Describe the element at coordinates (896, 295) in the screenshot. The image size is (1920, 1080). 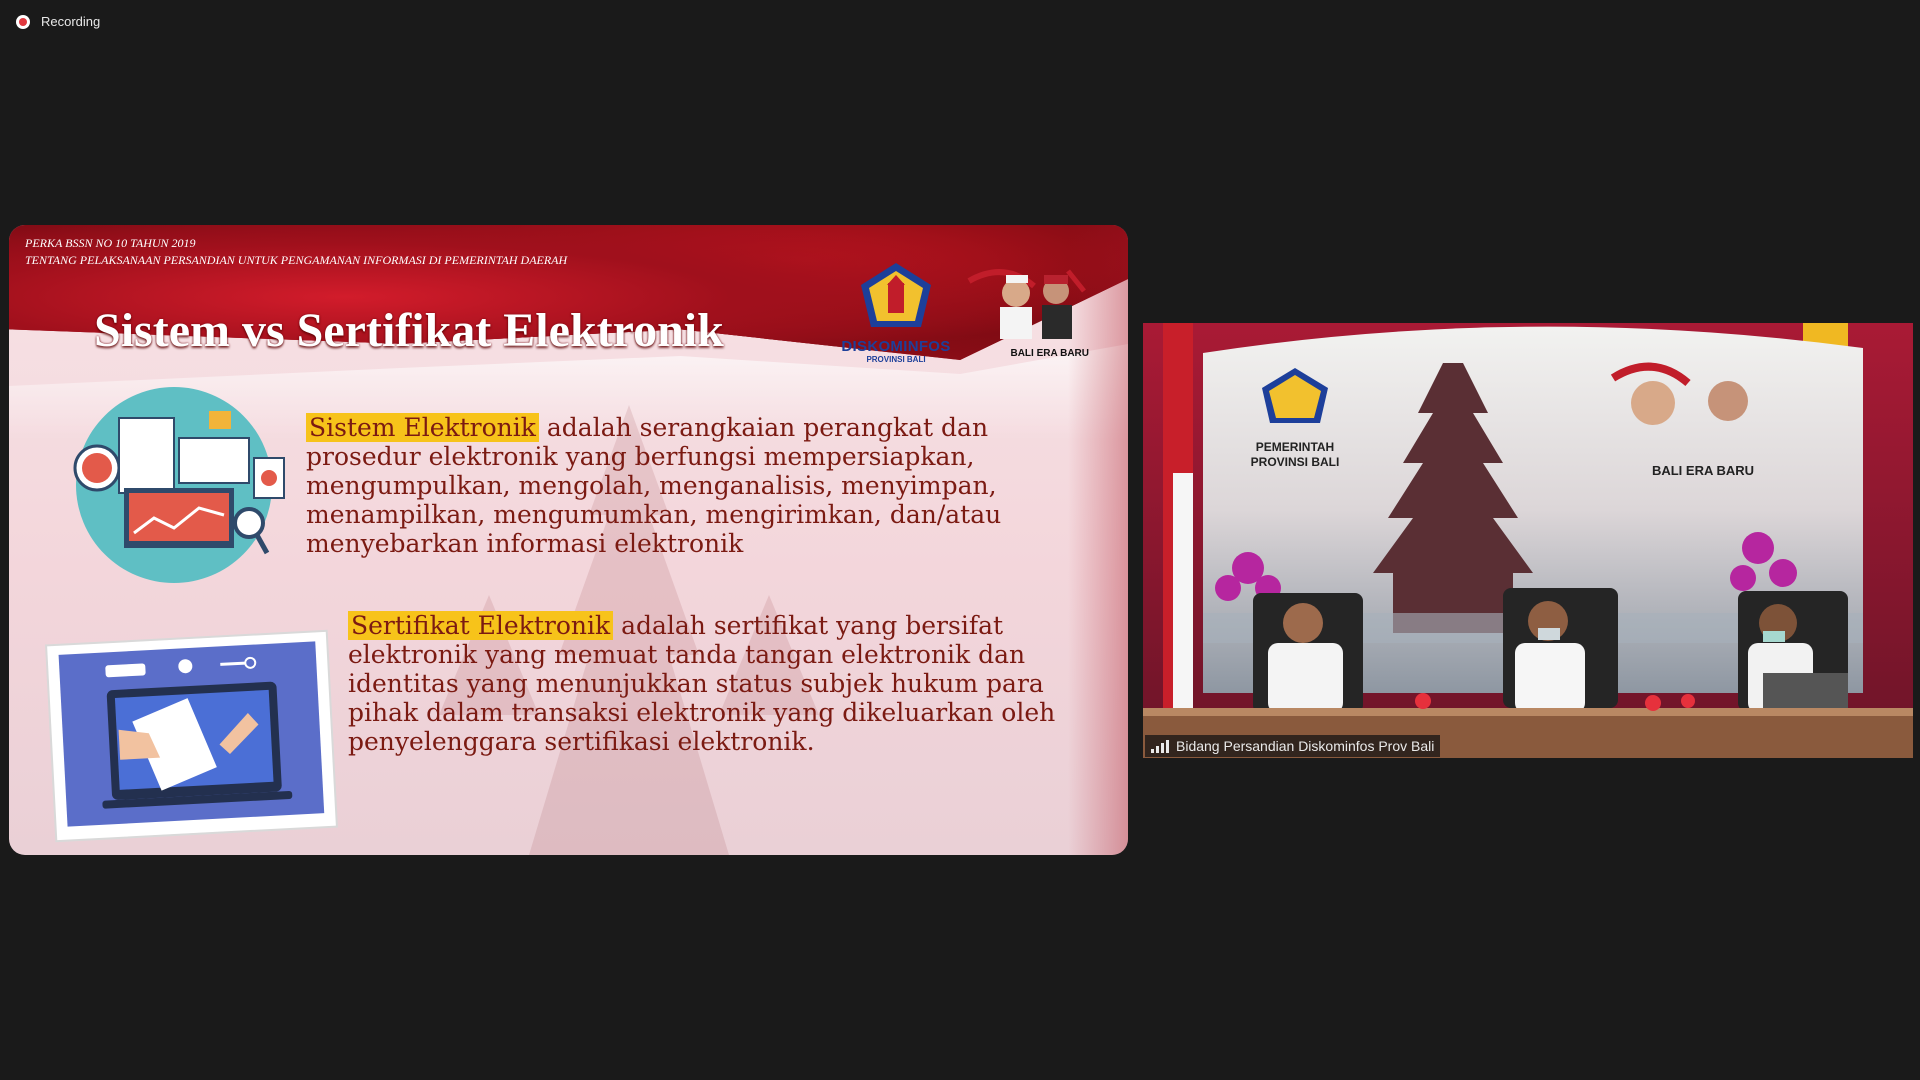
I see `bali-emblem-icon` at that location.